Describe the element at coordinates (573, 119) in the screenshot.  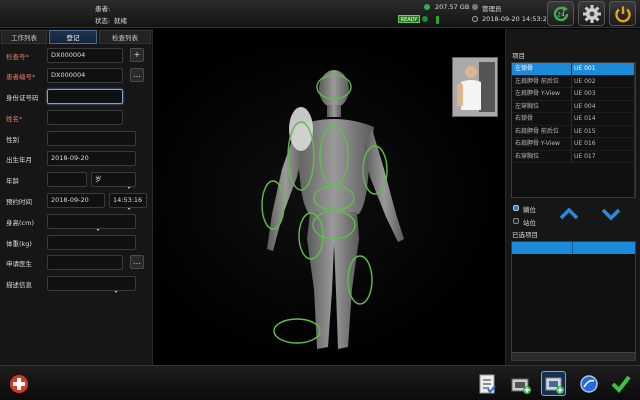
I see `list-item: 右锁骨 UE 014` at that location.